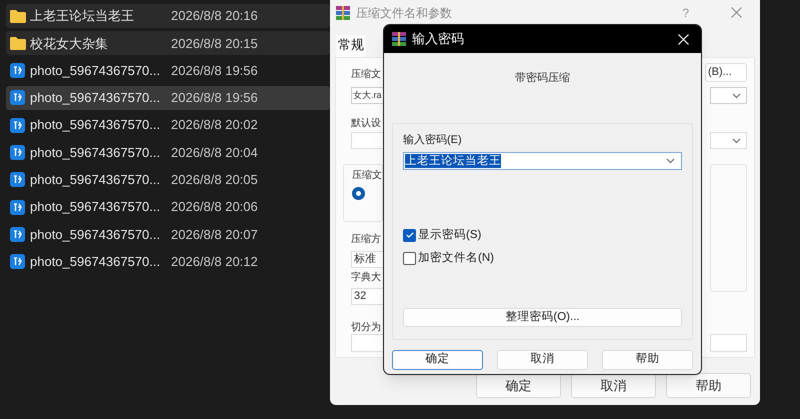 This screenshot has height=419, width=800. What do you see at coordinates (214, 153) in the screenshot?
I see `file-date: 2026/8/8 20:04` at bounding box center [214, 153].